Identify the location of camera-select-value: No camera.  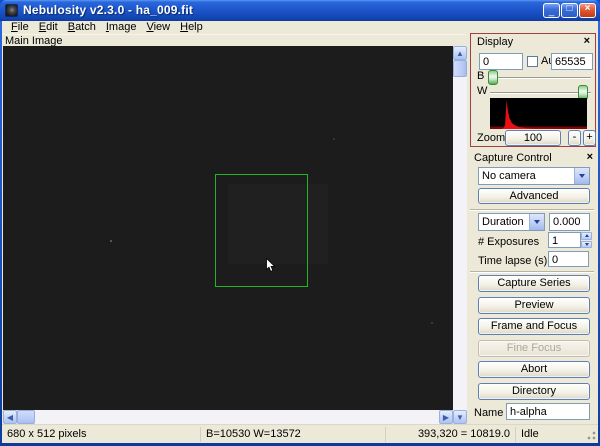
(509, 176).